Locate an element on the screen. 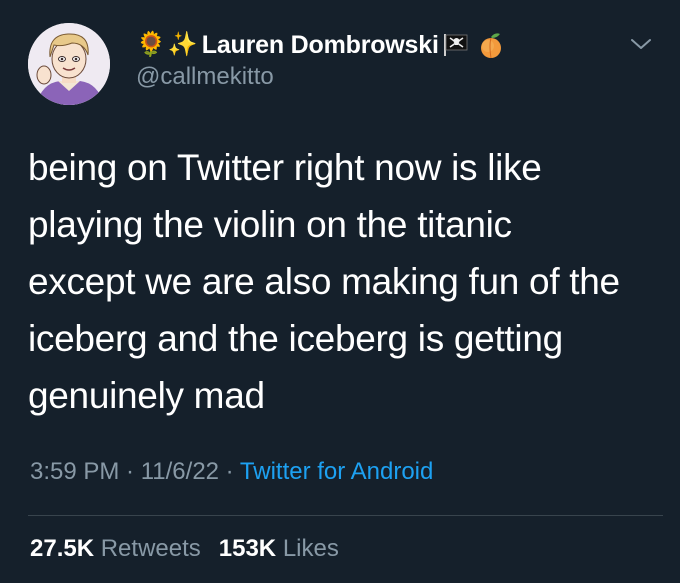 The width and height of the screenshot is (680, 583). sparkles-icon: ✨ is located at coordinates (182, 44).